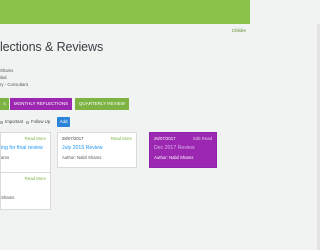 This screenshot has width=320, height=250. Describe the element at coordinates (27, 122) in the screenshot. I see `follow-up-radio` at that location.